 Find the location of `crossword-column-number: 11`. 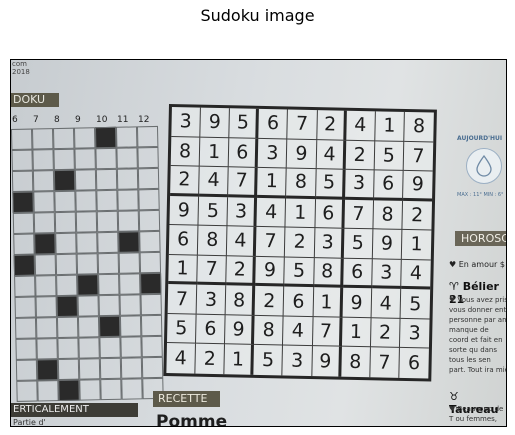

crossword-column-number: 11 is located at coordinates (123, 120).